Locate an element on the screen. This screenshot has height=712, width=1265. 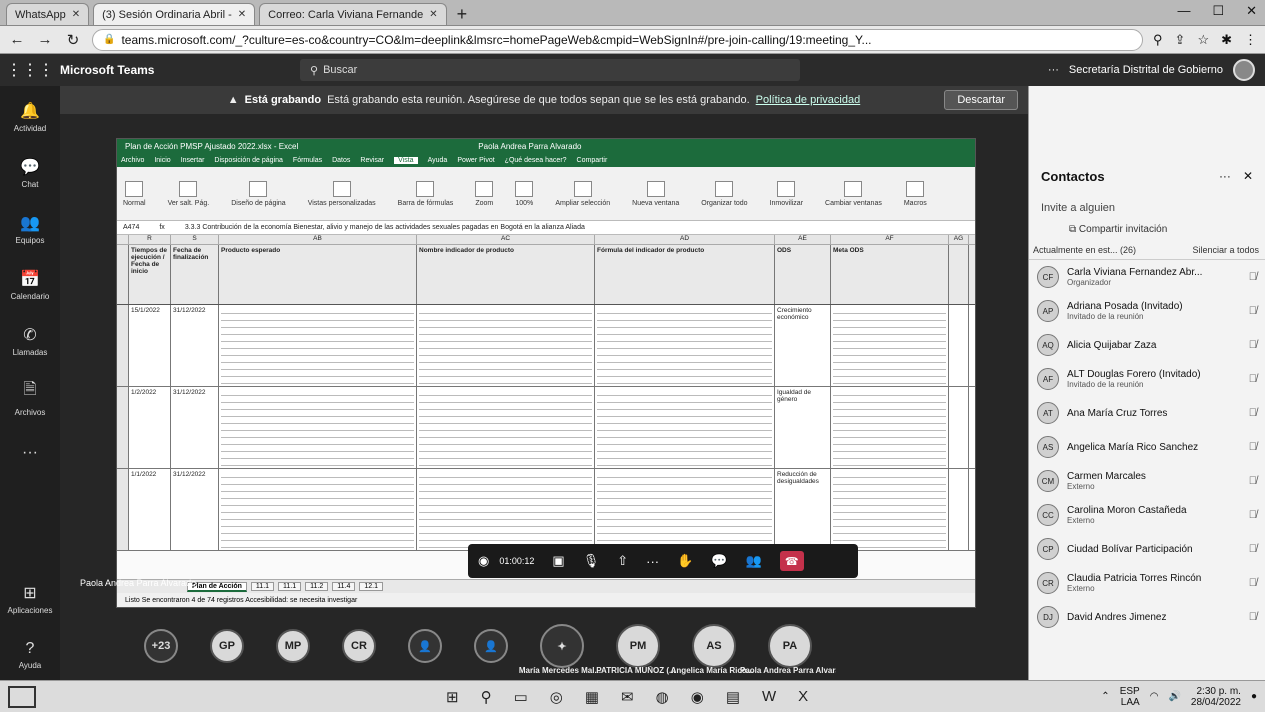
excel-menu-item: Datos is located at coordinates (341, 160).